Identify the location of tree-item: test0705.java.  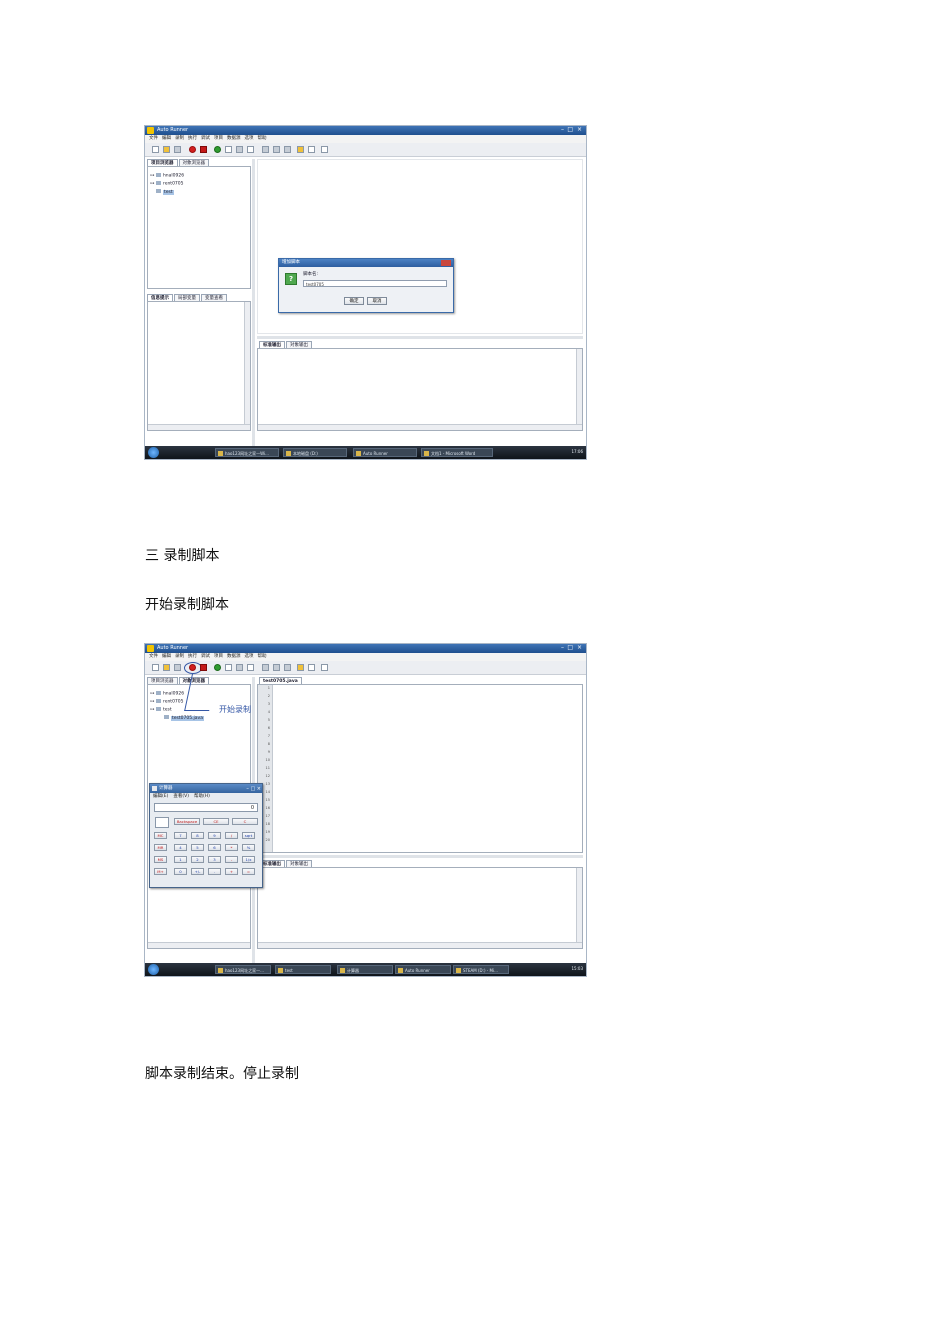
(184, 718).